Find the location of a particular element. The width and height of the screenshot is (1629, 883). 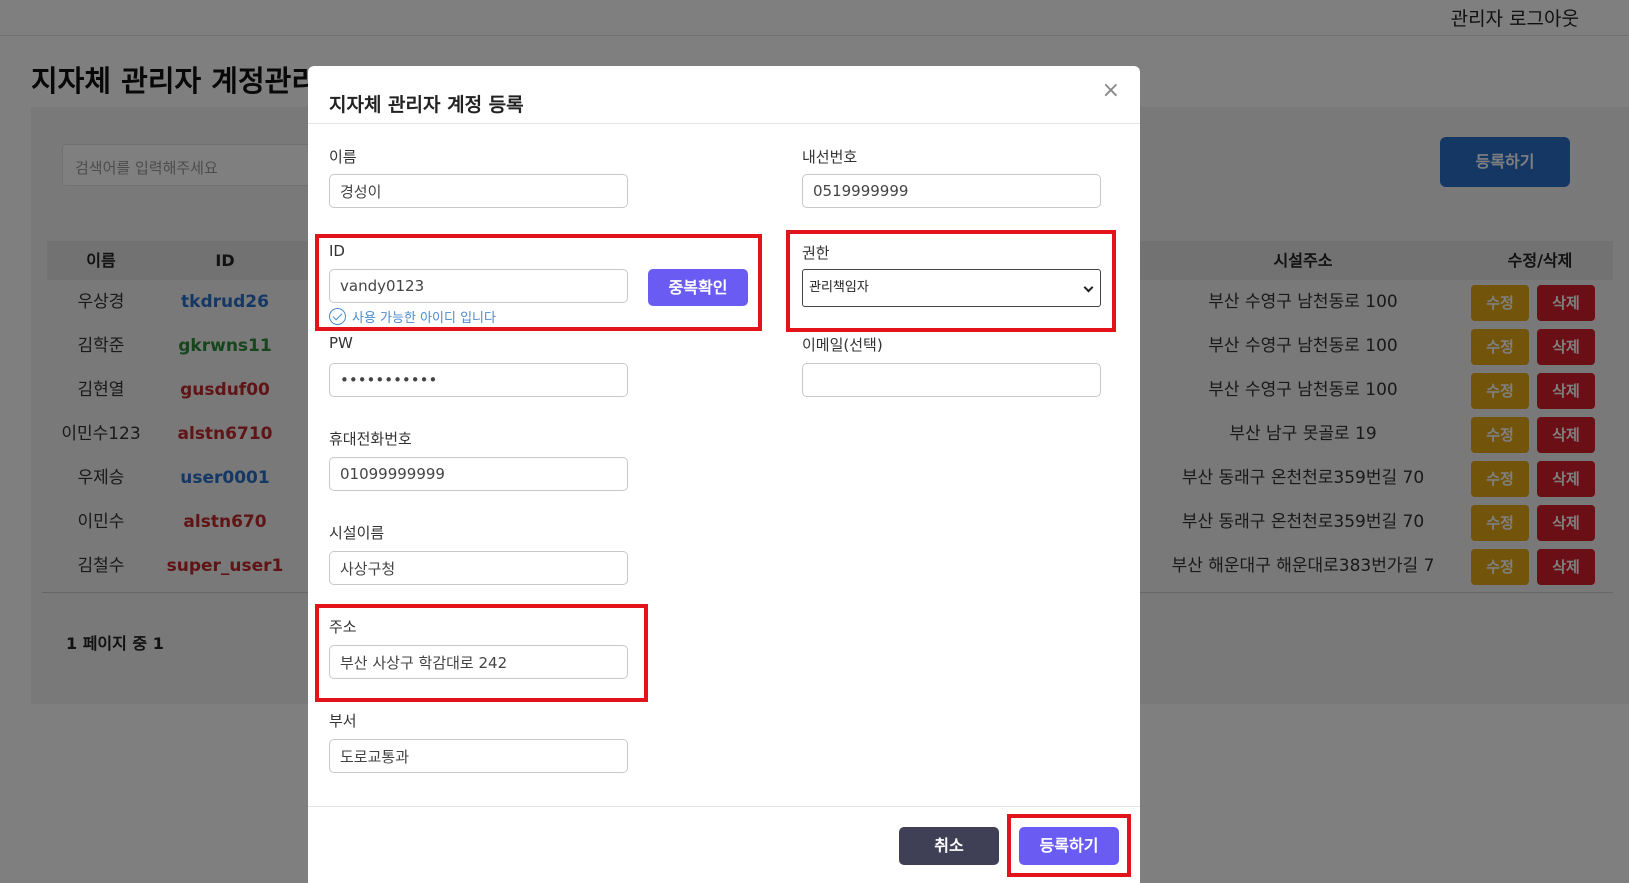

modal-header: 지자체 관리자 계정 등록 × is located at coordinates (724, 95).